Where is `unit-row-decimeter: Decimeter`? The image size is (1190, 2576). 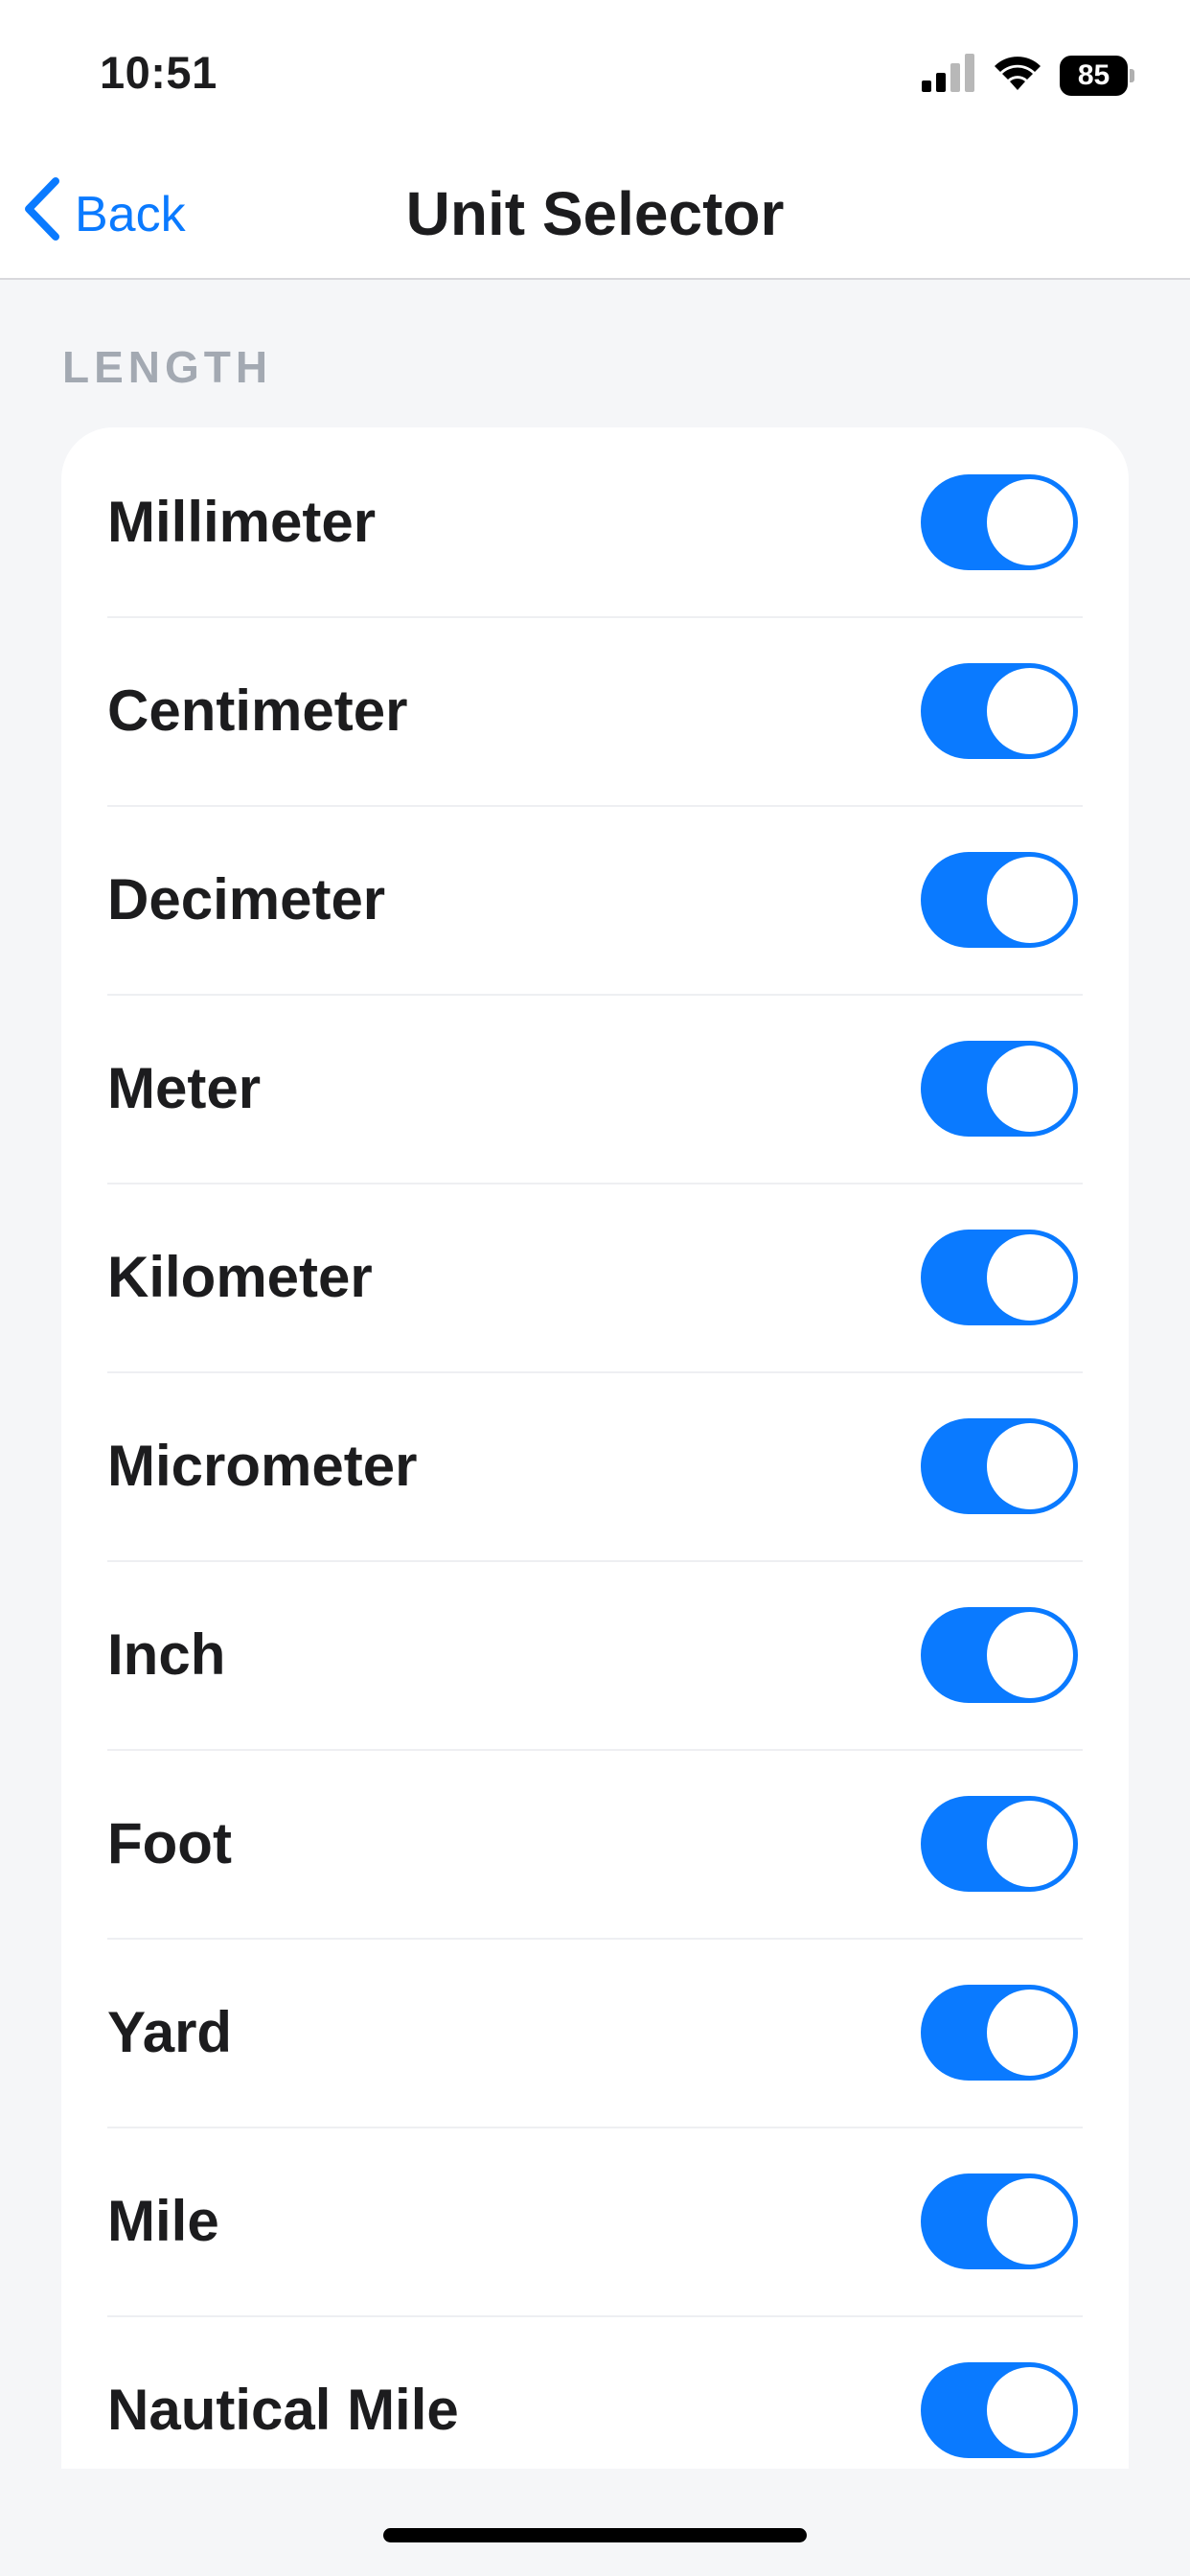
unit-row-decimeter: Decimeter is located at coordinates (595, 899).